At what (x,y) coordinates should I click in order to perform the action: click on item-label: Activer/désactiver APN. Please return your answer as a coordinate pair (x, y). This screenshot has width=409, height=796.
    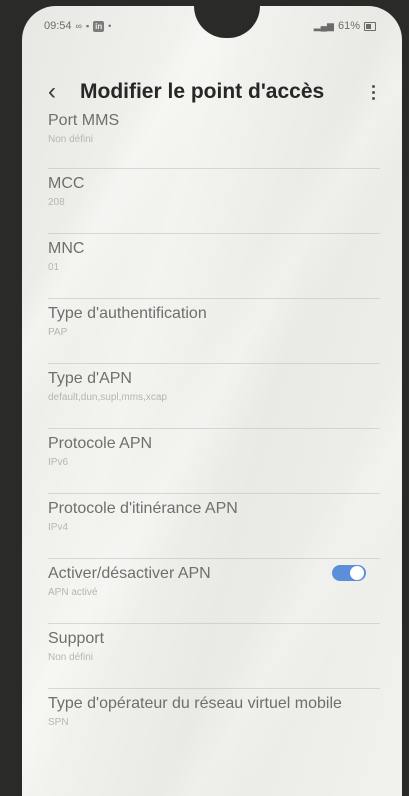
    Looking at the image, I should click on (129, 573).